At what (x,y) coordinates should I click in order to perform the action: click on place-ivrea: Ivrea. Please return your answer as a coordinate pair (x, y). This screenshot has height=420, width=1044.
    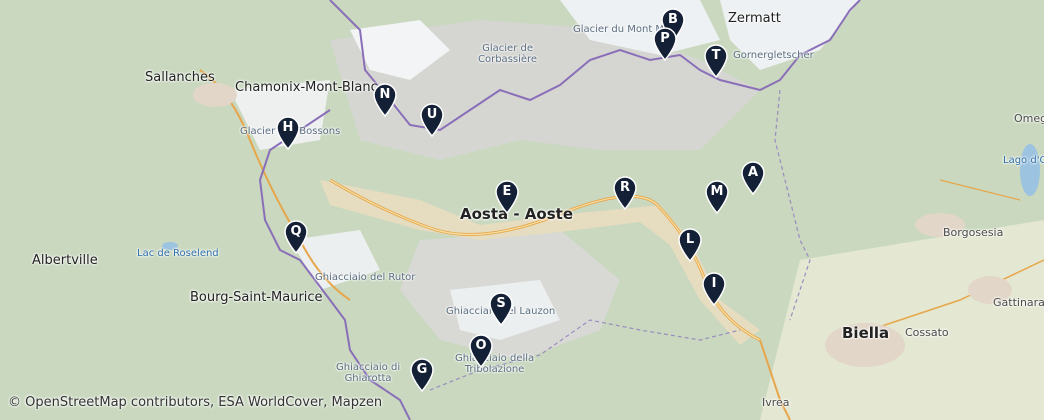
    Looking at the image, I should click on (776, 402).